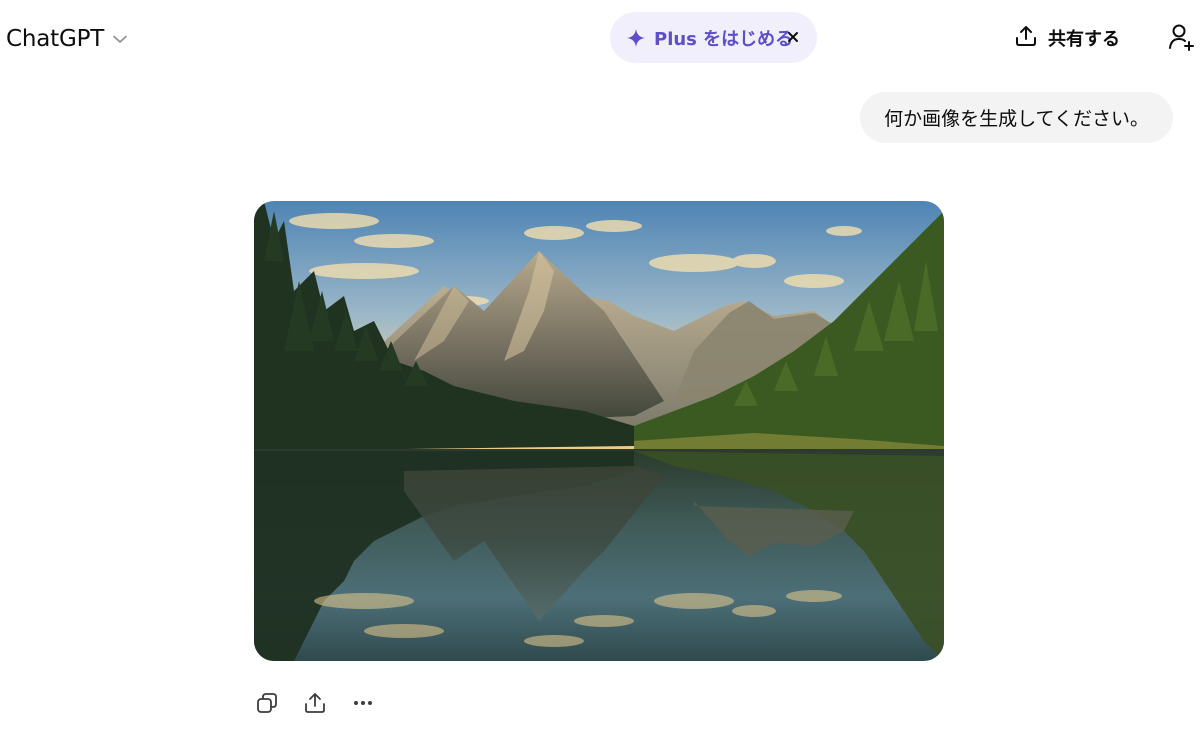 The height and width of the screenshot is (746, 1200). What do you see at coordinates (363, 703) in the screenshot?
I see `more-icon` at bounding box center [363, 703].